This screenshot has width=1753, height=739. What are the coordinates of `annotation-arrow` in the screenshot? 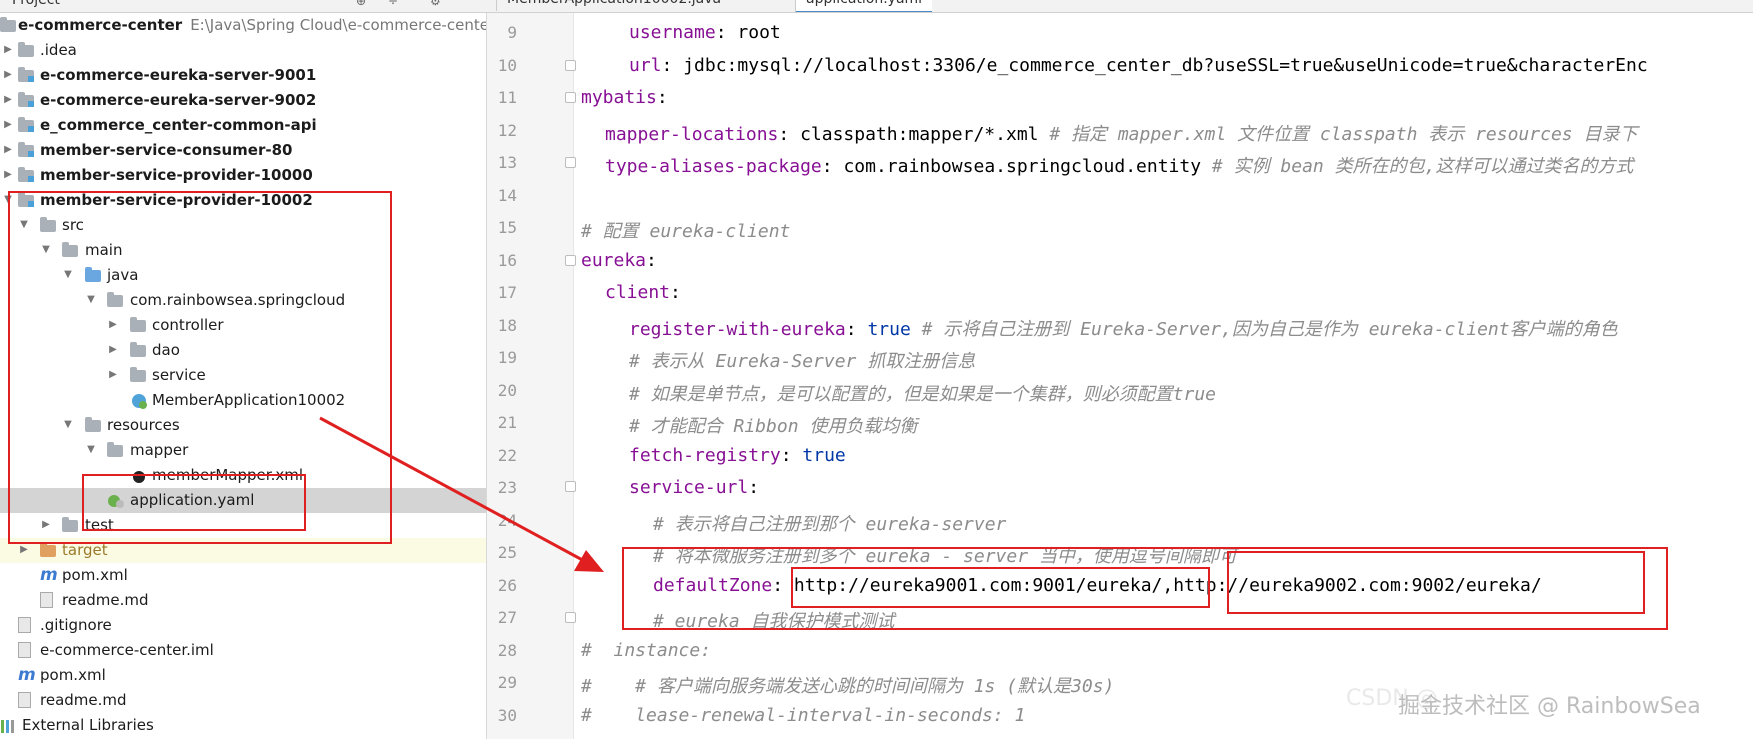 It's located at (461, 494).